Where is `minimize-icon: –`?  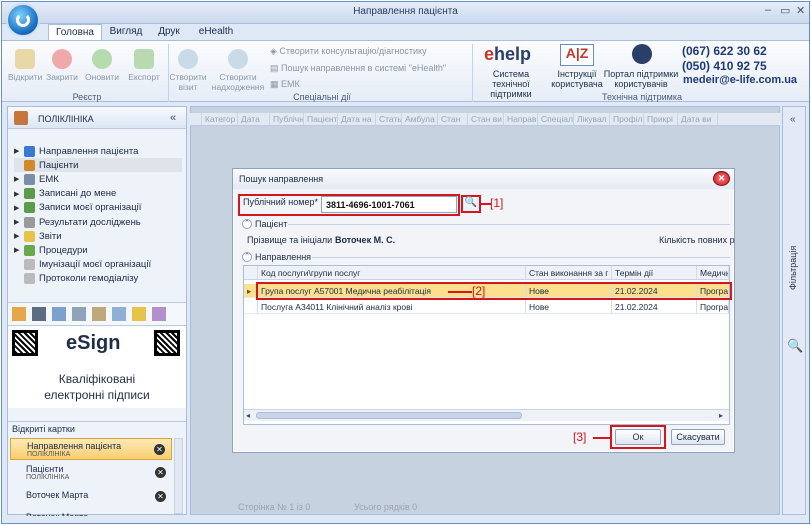 minimize-icon: – is located at coordinates (768, 10).